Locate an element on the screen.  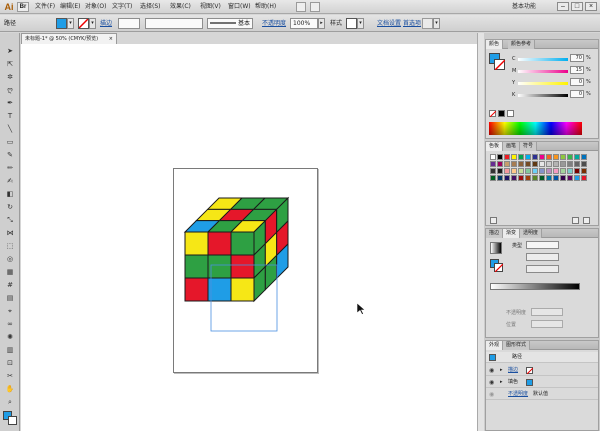
new-swatch-icon is located at coordinates (575, 220).